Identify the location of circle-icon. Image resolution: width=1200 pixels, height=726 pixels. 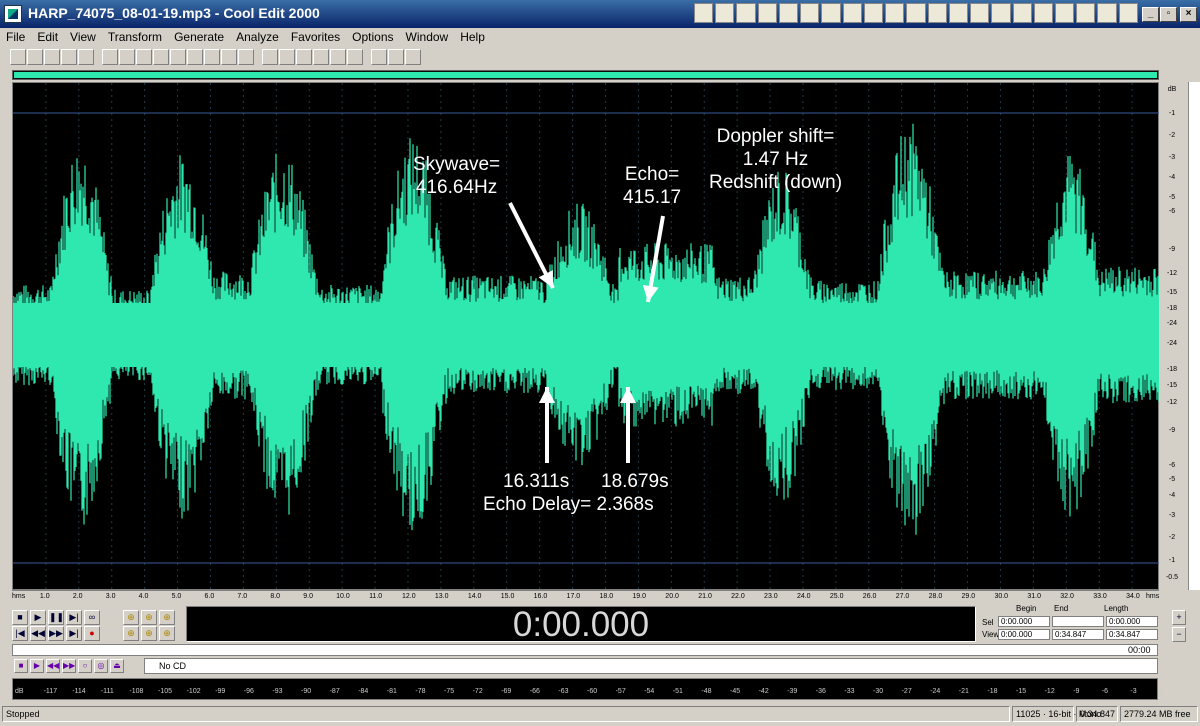
(937, 13).